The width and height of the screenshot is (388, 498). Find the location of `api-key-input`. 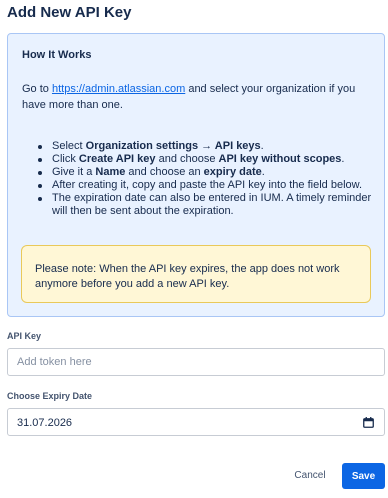

api-key-input is located at coordinates (196, 362).